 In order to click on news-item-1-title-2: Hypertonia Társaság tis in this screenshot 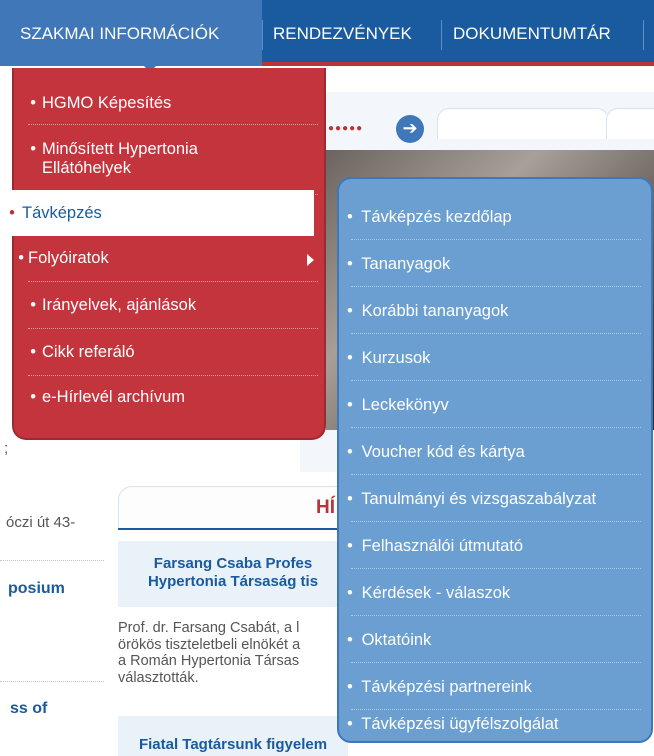, I will do `click(233, 581)`.